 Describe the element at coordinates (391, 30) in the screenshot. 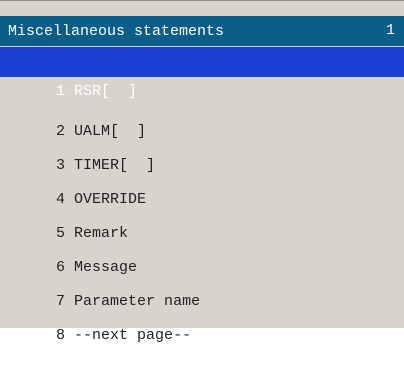

I see `menu-page-number: 1` at that location.